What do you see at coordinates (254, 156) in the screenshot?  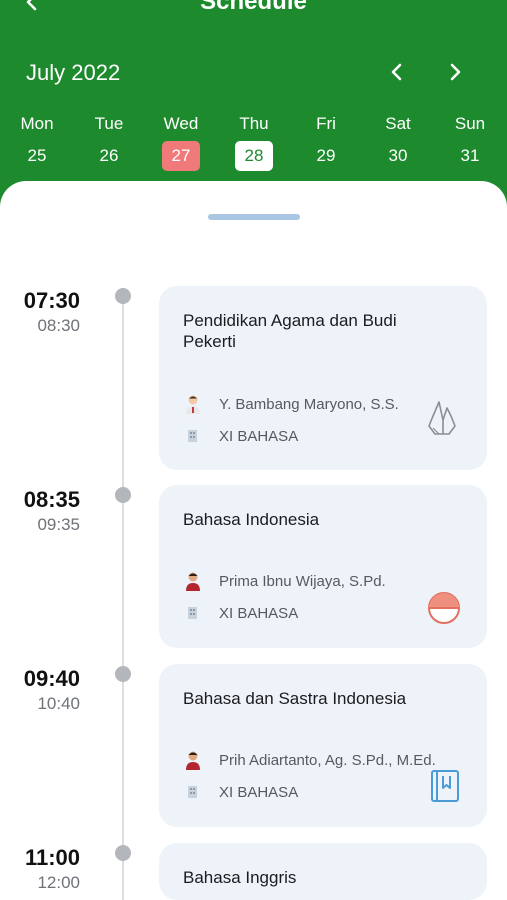 I see `day-number-selected: 28` at bounding box center [254, 156].